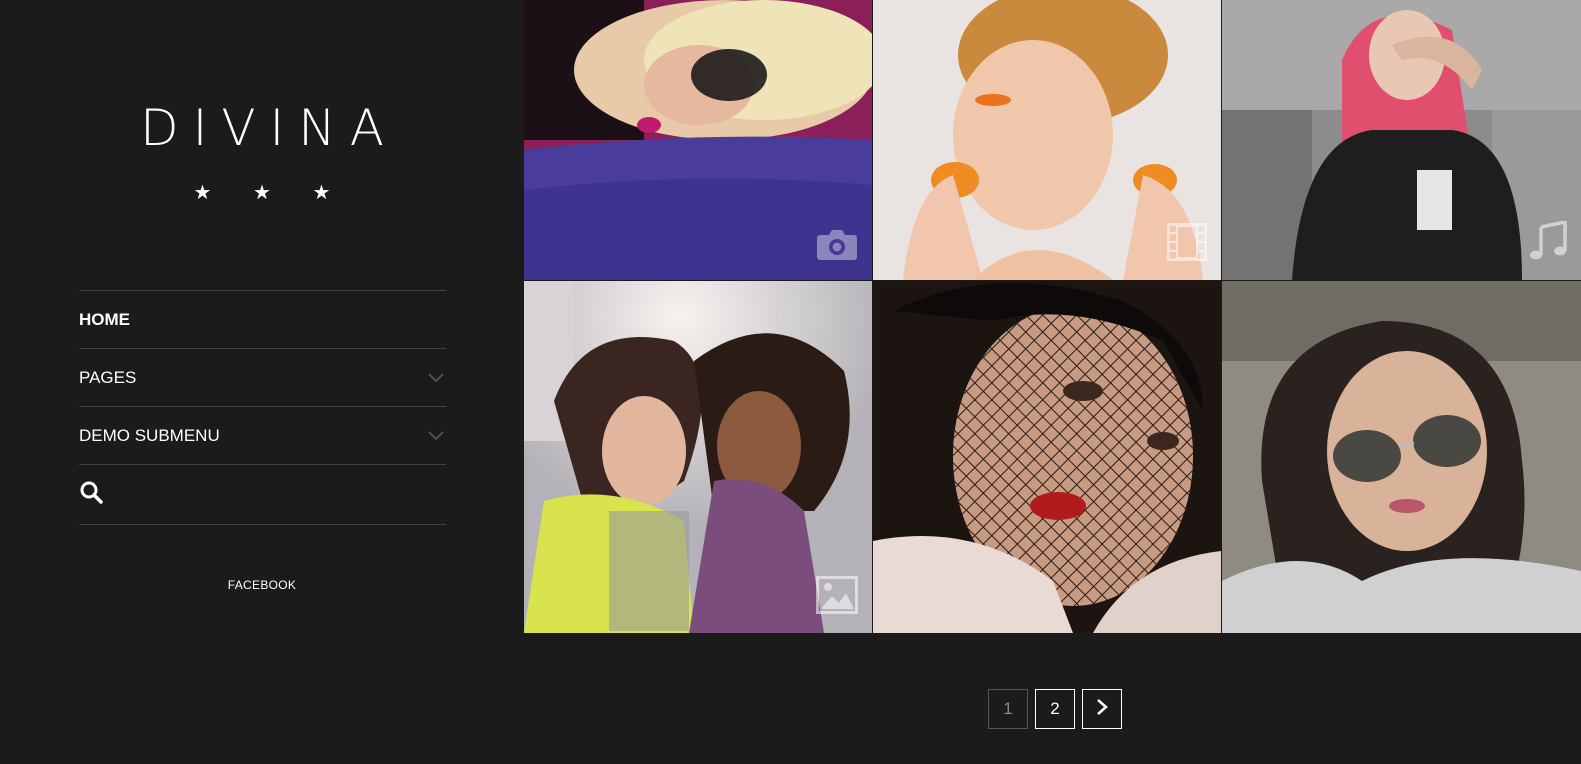 The width and height of the screenshot is (1581, 764). Describe the element at coordinates (837, 246) in the screenshot. I see `camera-icon` at that location.